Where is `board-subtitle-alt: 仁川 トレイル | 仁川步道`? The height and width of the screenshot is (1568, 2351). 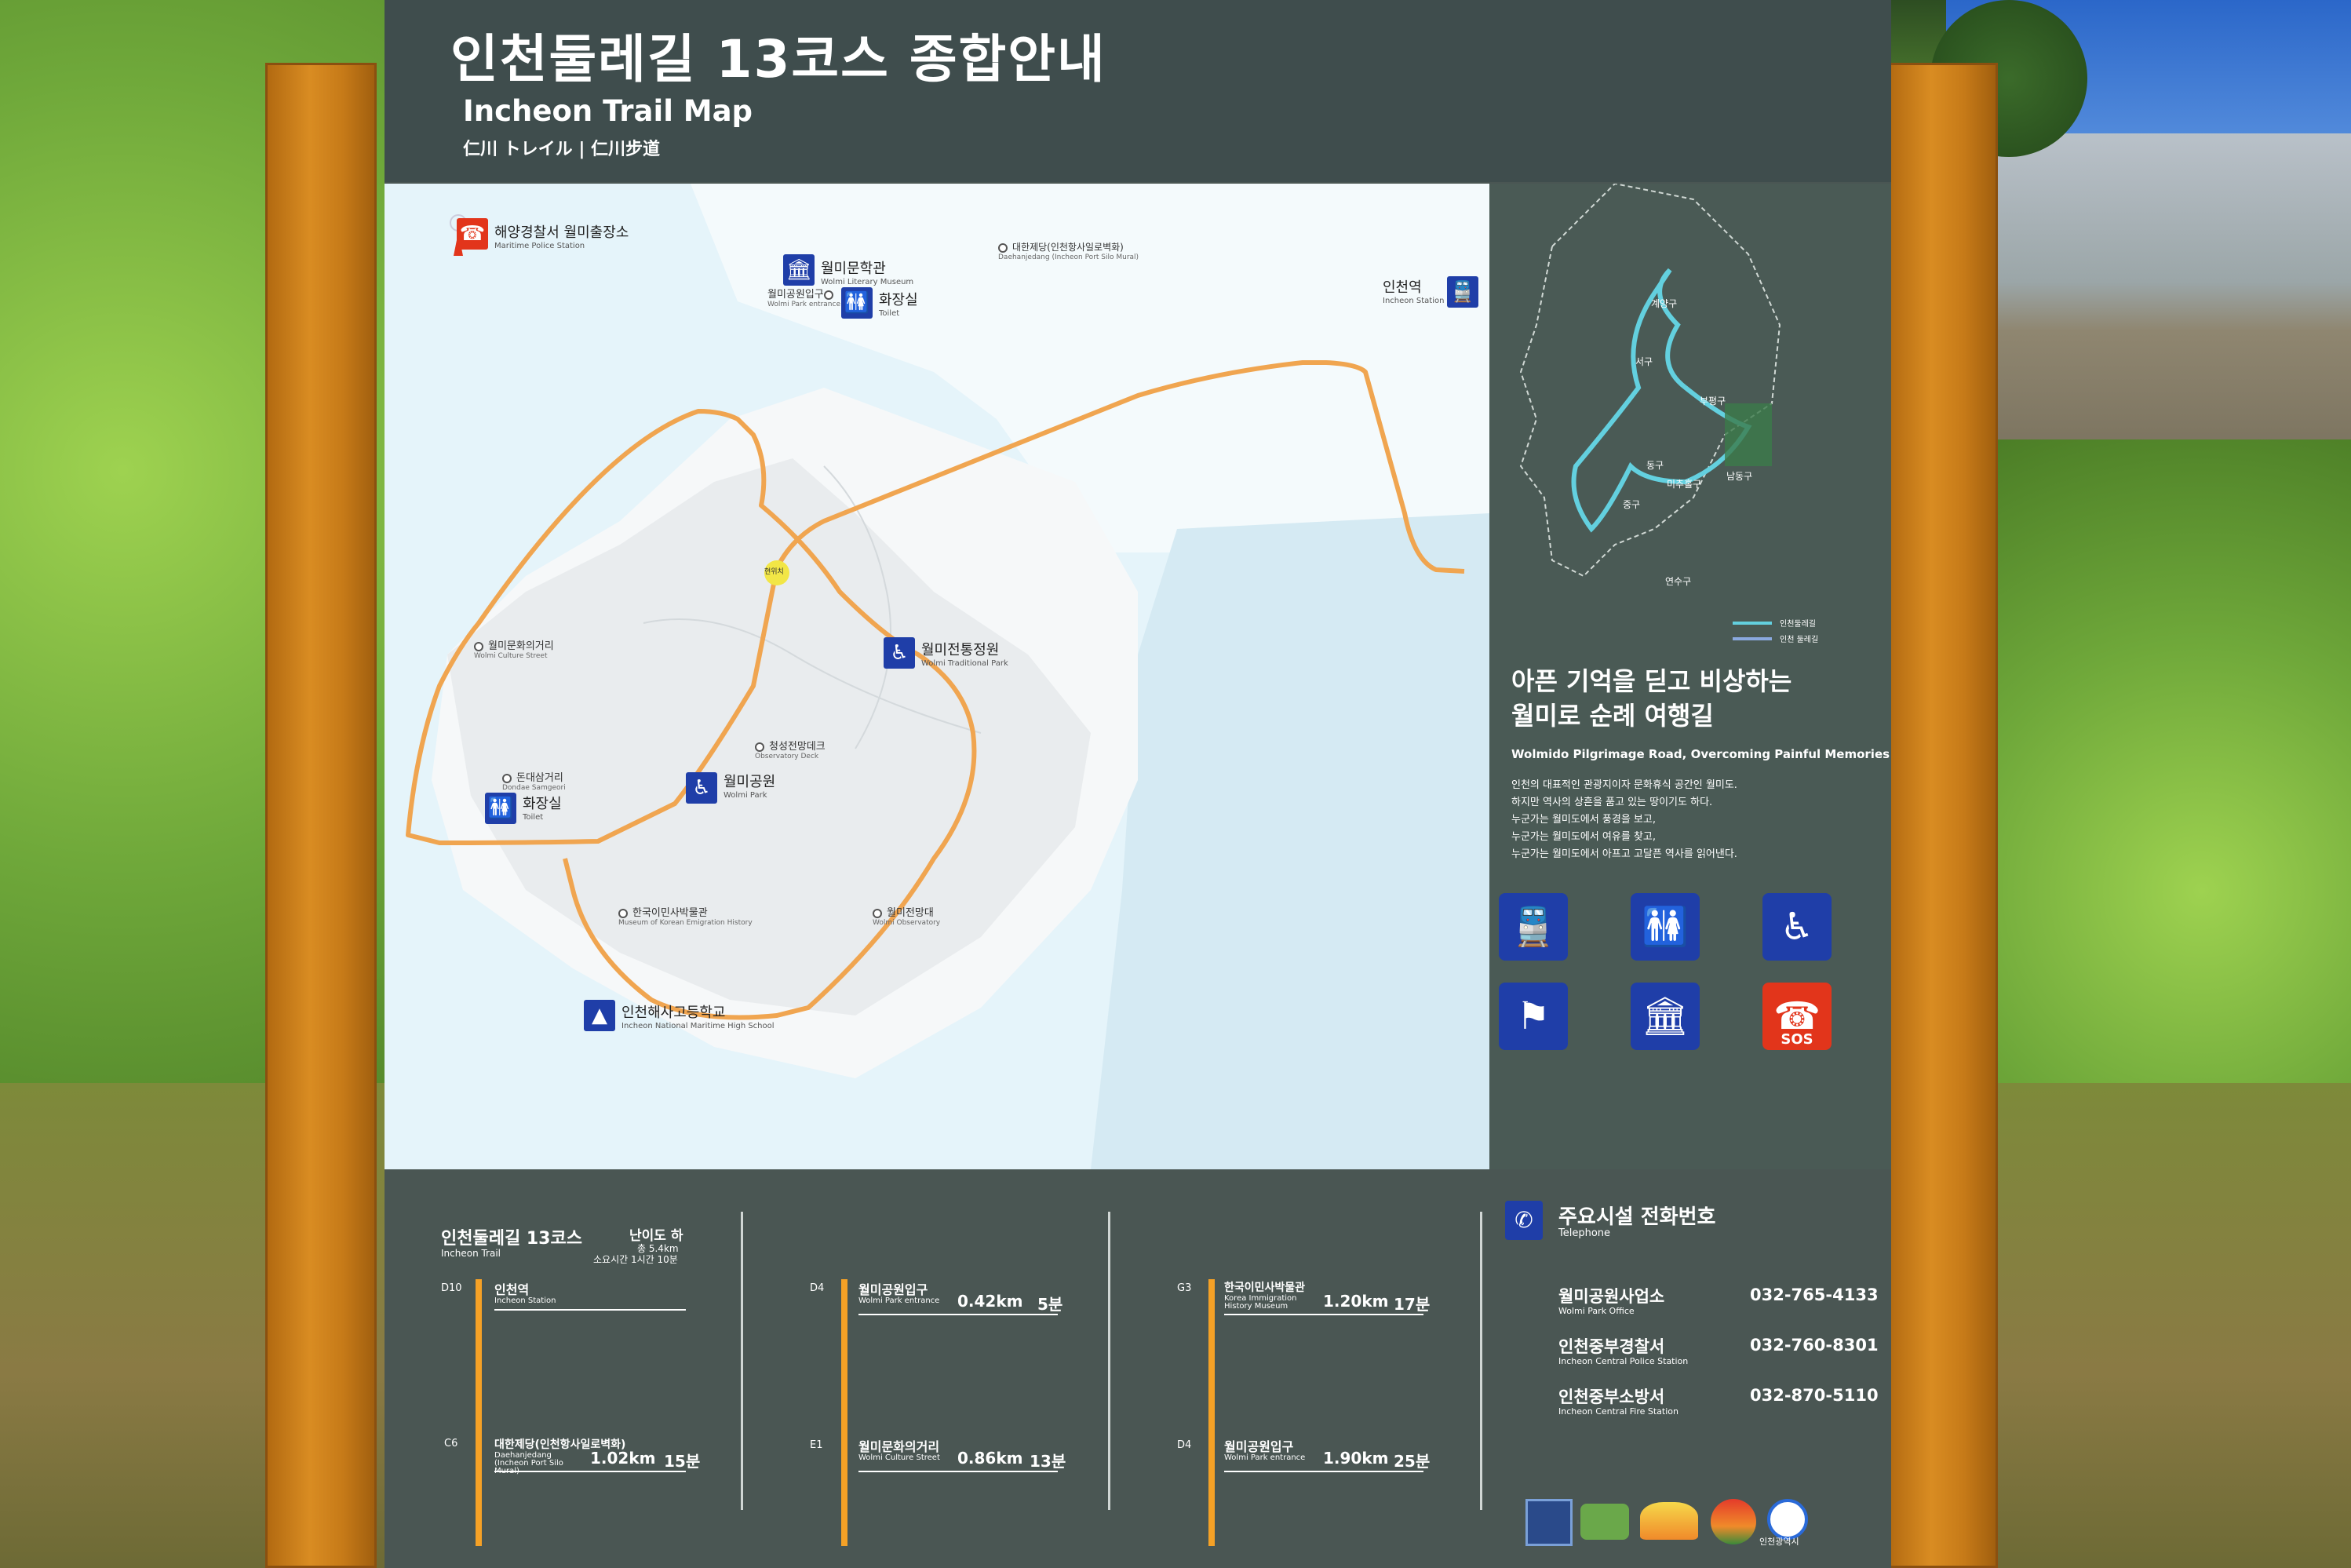
board-subtitle-alt: 仁川 トレイル | 仁川步道 is located at coordinates (562, 149).